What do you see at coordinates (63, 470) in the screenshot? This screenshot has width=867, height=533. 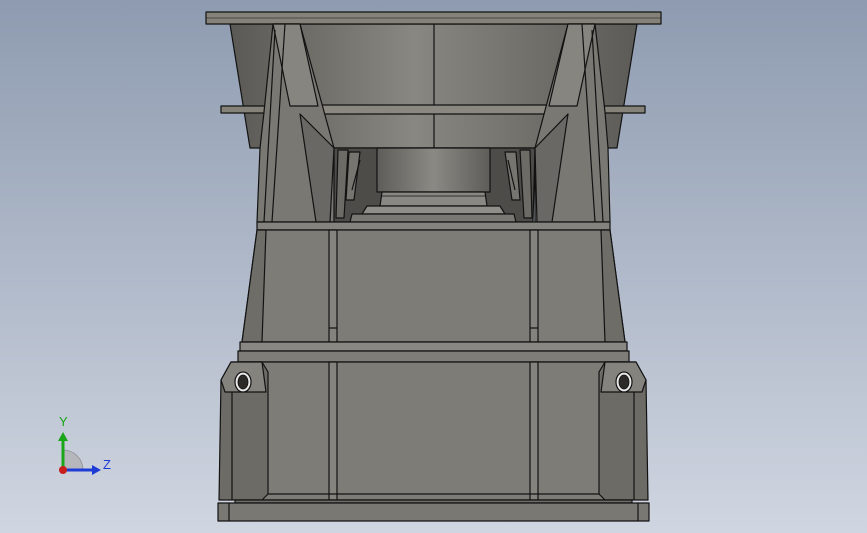 I see `x-axis-dot` at bounding box center [63, 470].